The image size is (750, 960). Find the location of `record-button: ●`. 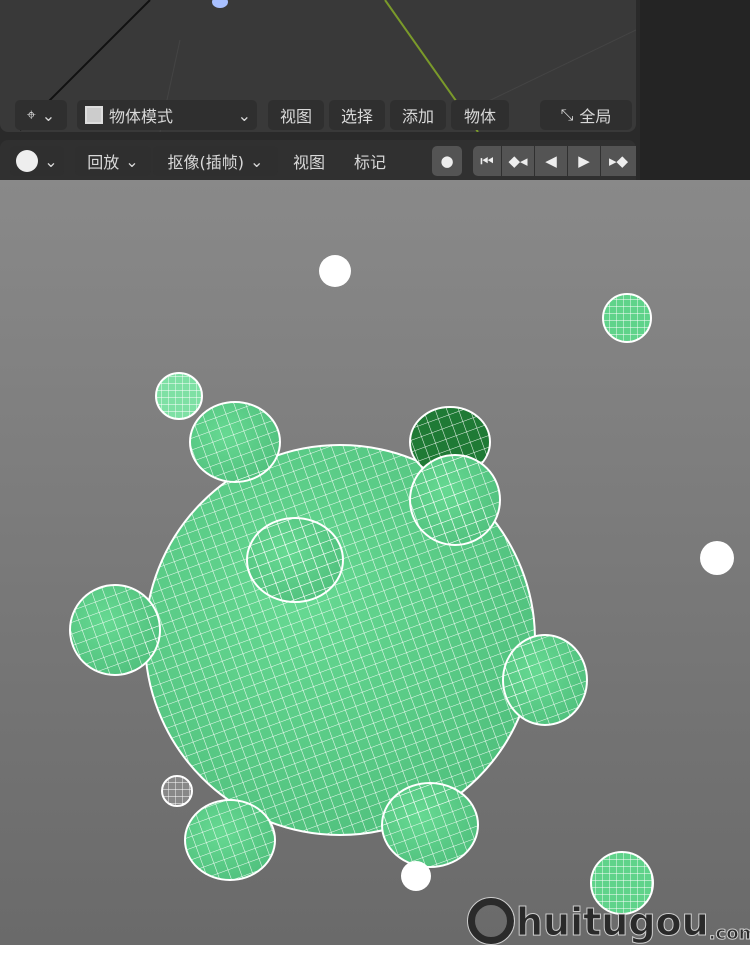

record-button: ● is located at coordinates (447, 161).